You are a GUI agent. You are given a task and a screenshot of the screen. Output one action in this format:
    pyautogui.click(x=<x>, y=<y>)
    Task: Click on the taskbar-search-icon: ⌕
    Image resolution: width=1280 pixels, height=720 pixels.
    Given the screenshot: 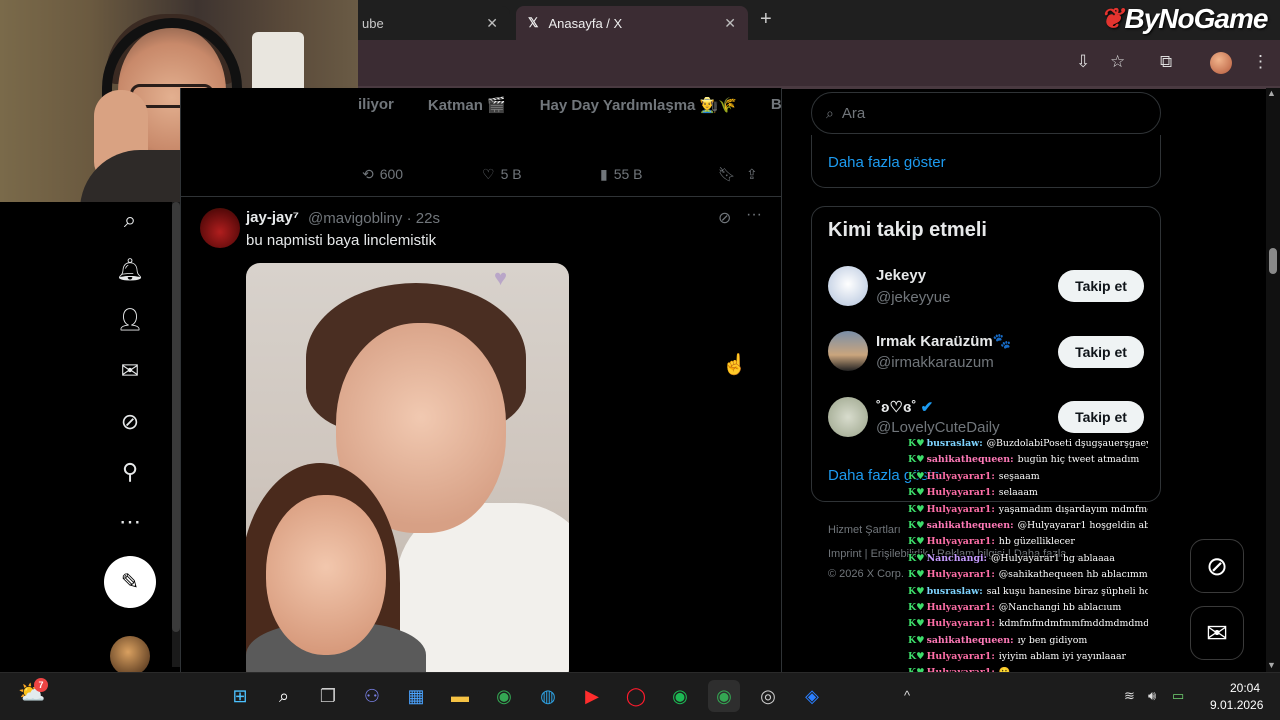 What is the action you would take?
    pyautogui.click(x=284, y=696)
    